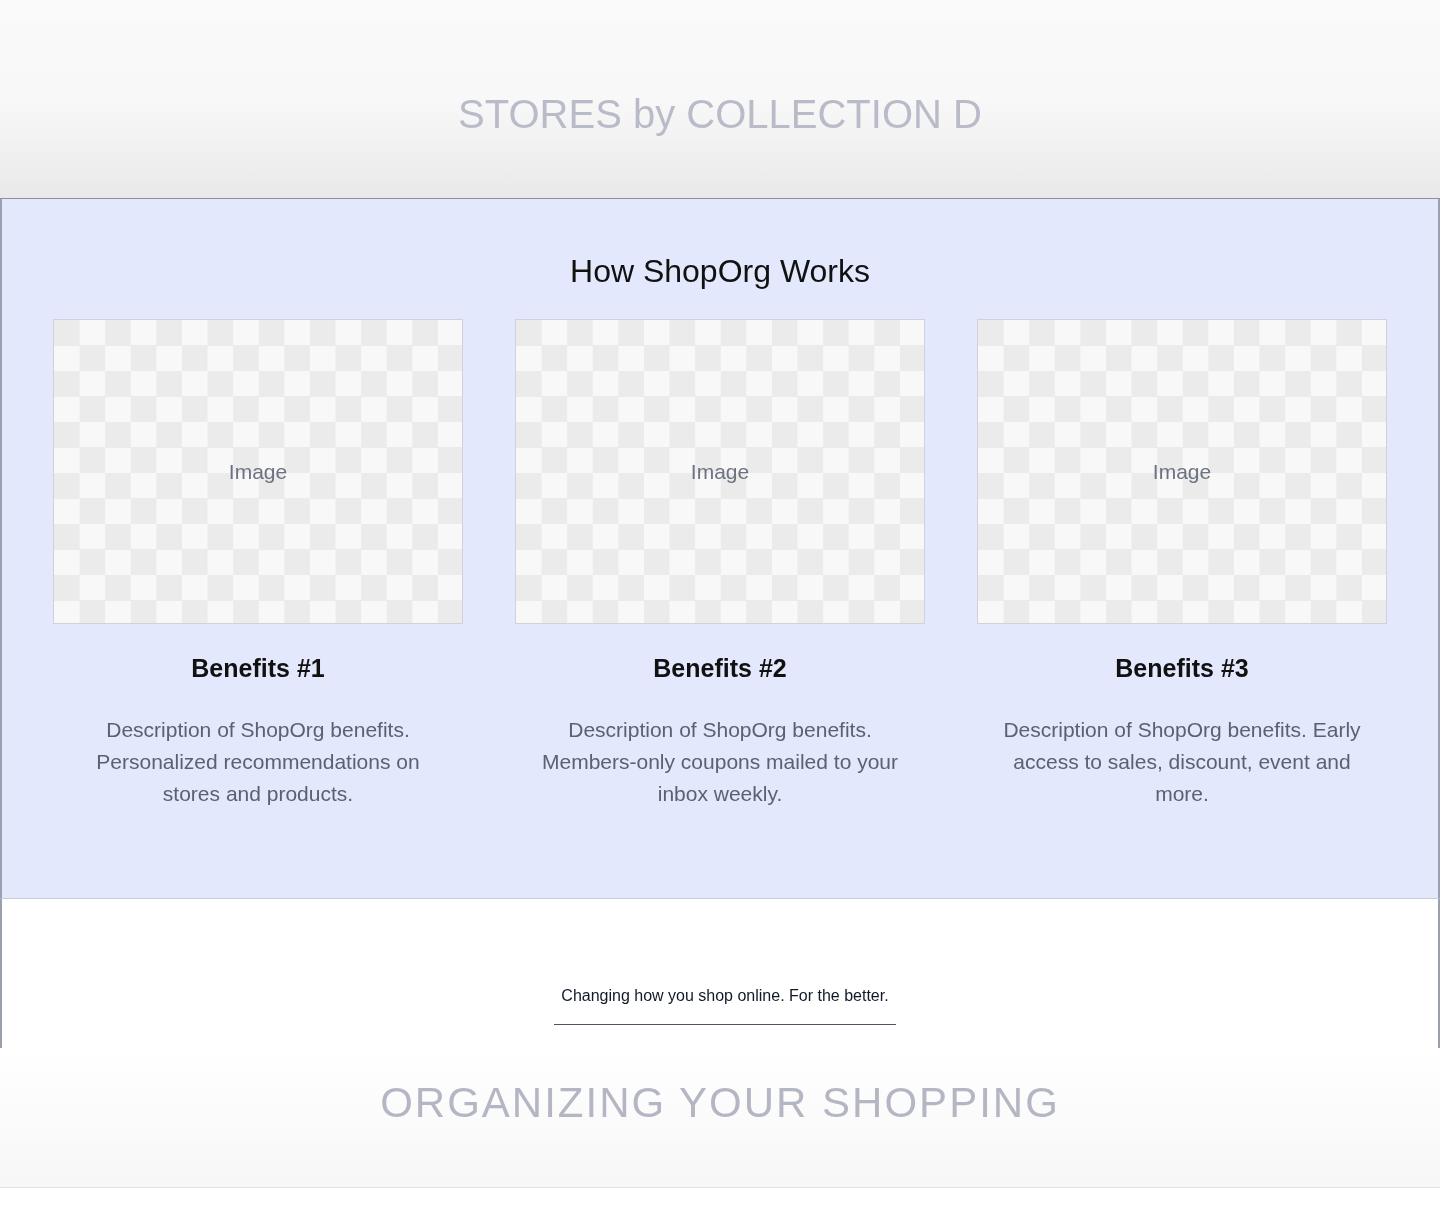  I want to click on card-title: Benefits #2, so click(720, 668).